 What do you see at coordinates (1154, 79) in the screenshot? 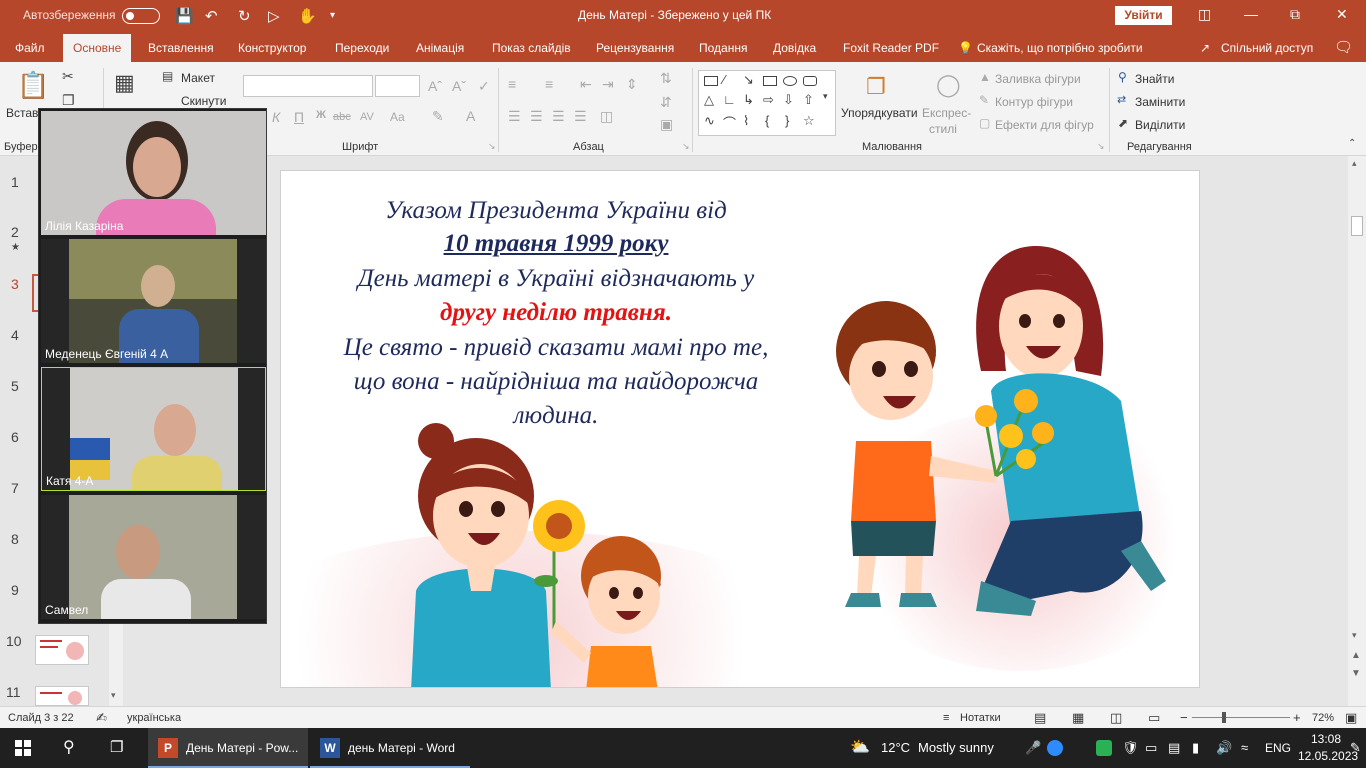
I see `find-button: Знайти` at bounding box center [1154, 79].